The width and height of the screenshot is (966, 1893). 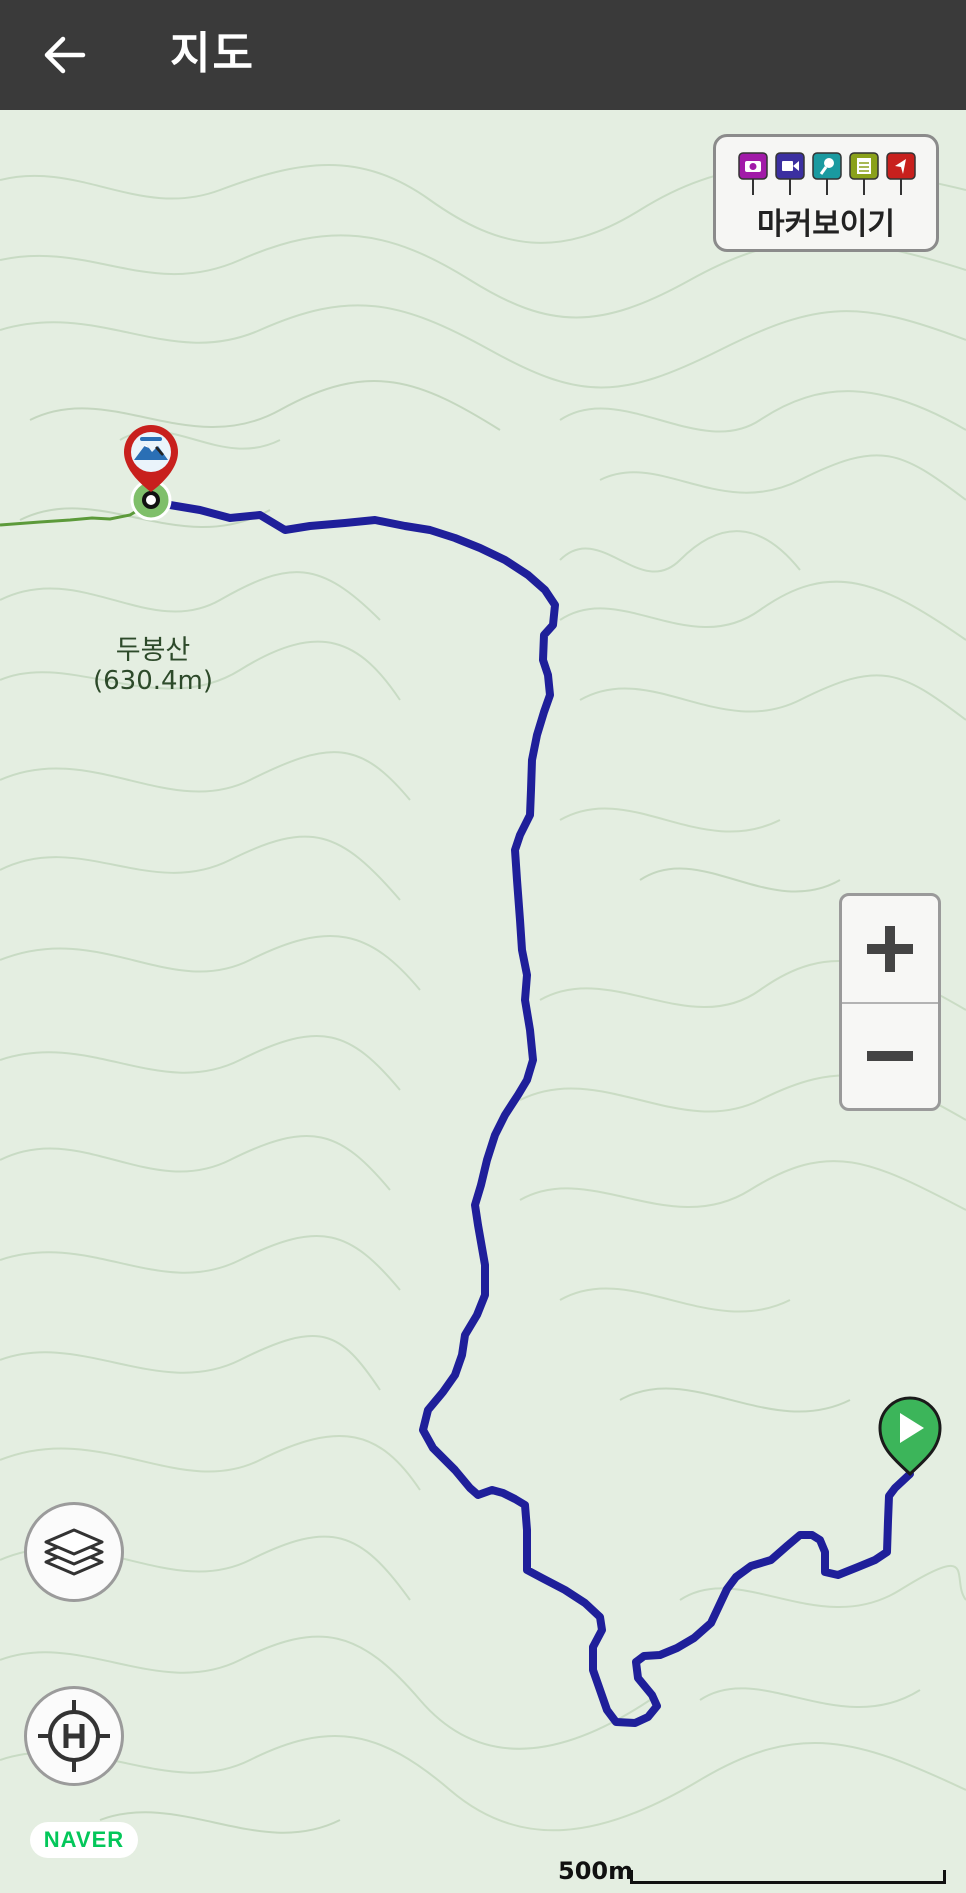 What do you see at coordinates (790, 173) in the screenshot?
I see `video-marker-icon` at bounding box center [790, 173].